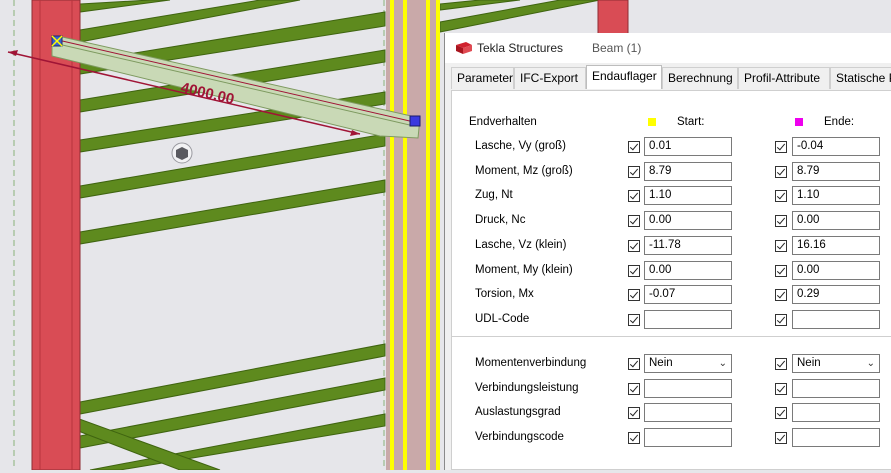  Describe the element at coordinates (836, 196) in the screenshot. I see `end-value-field: 1.10` at that location.